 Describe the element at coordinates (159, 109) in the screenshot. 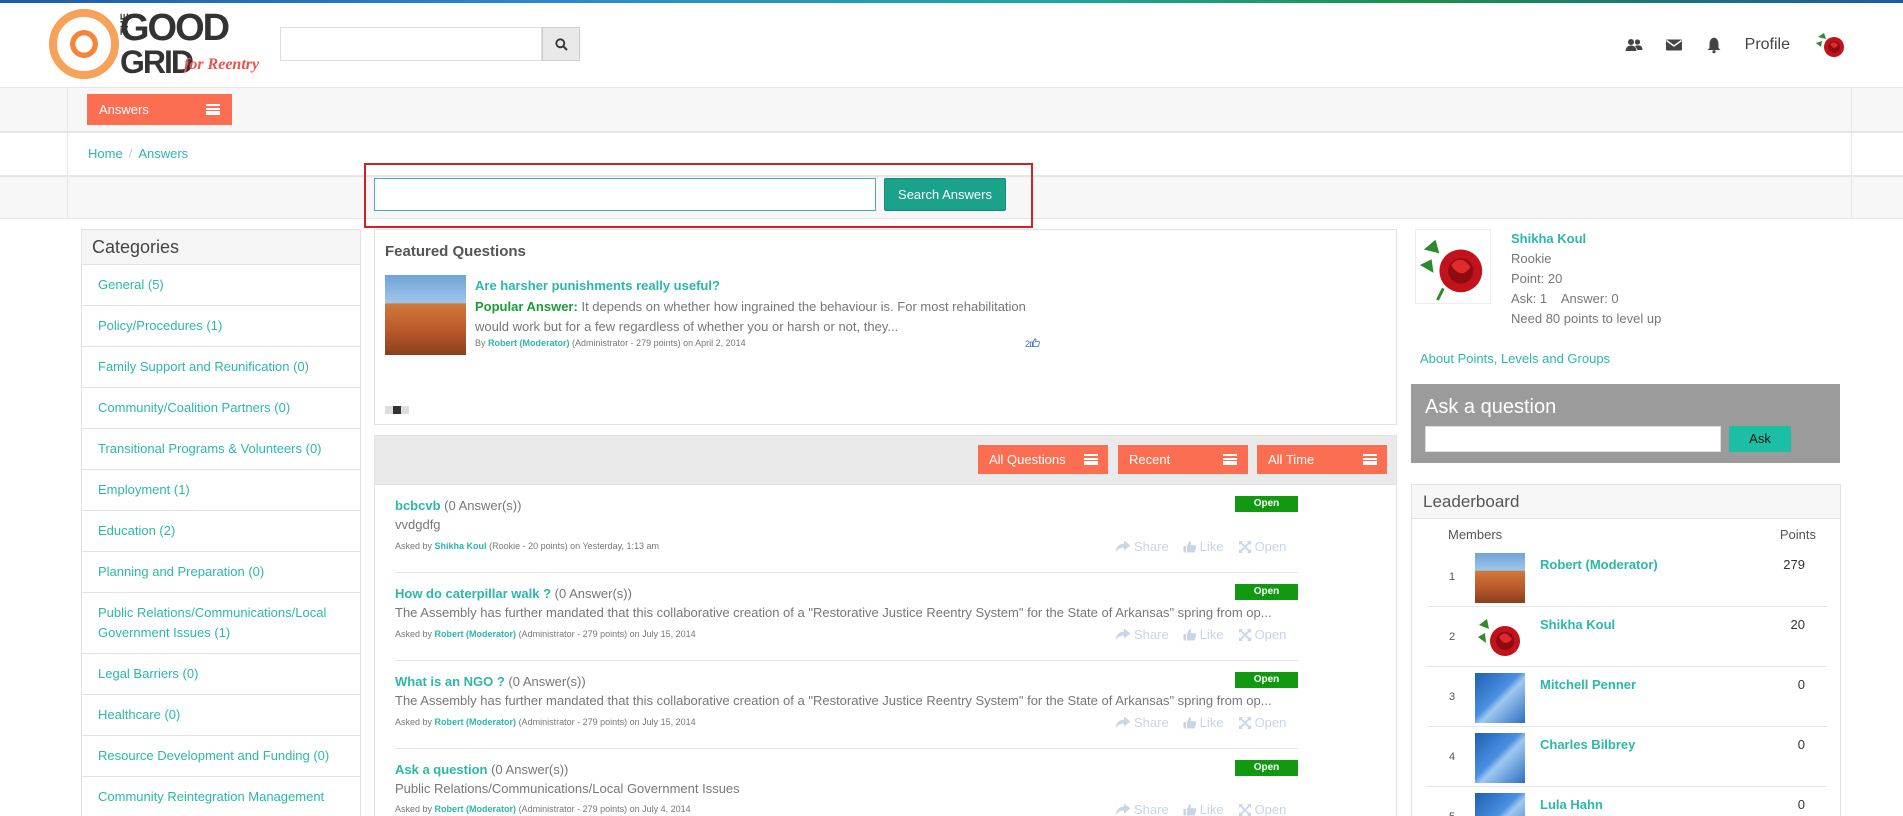

I see `answers-tab: Answers` at that location.